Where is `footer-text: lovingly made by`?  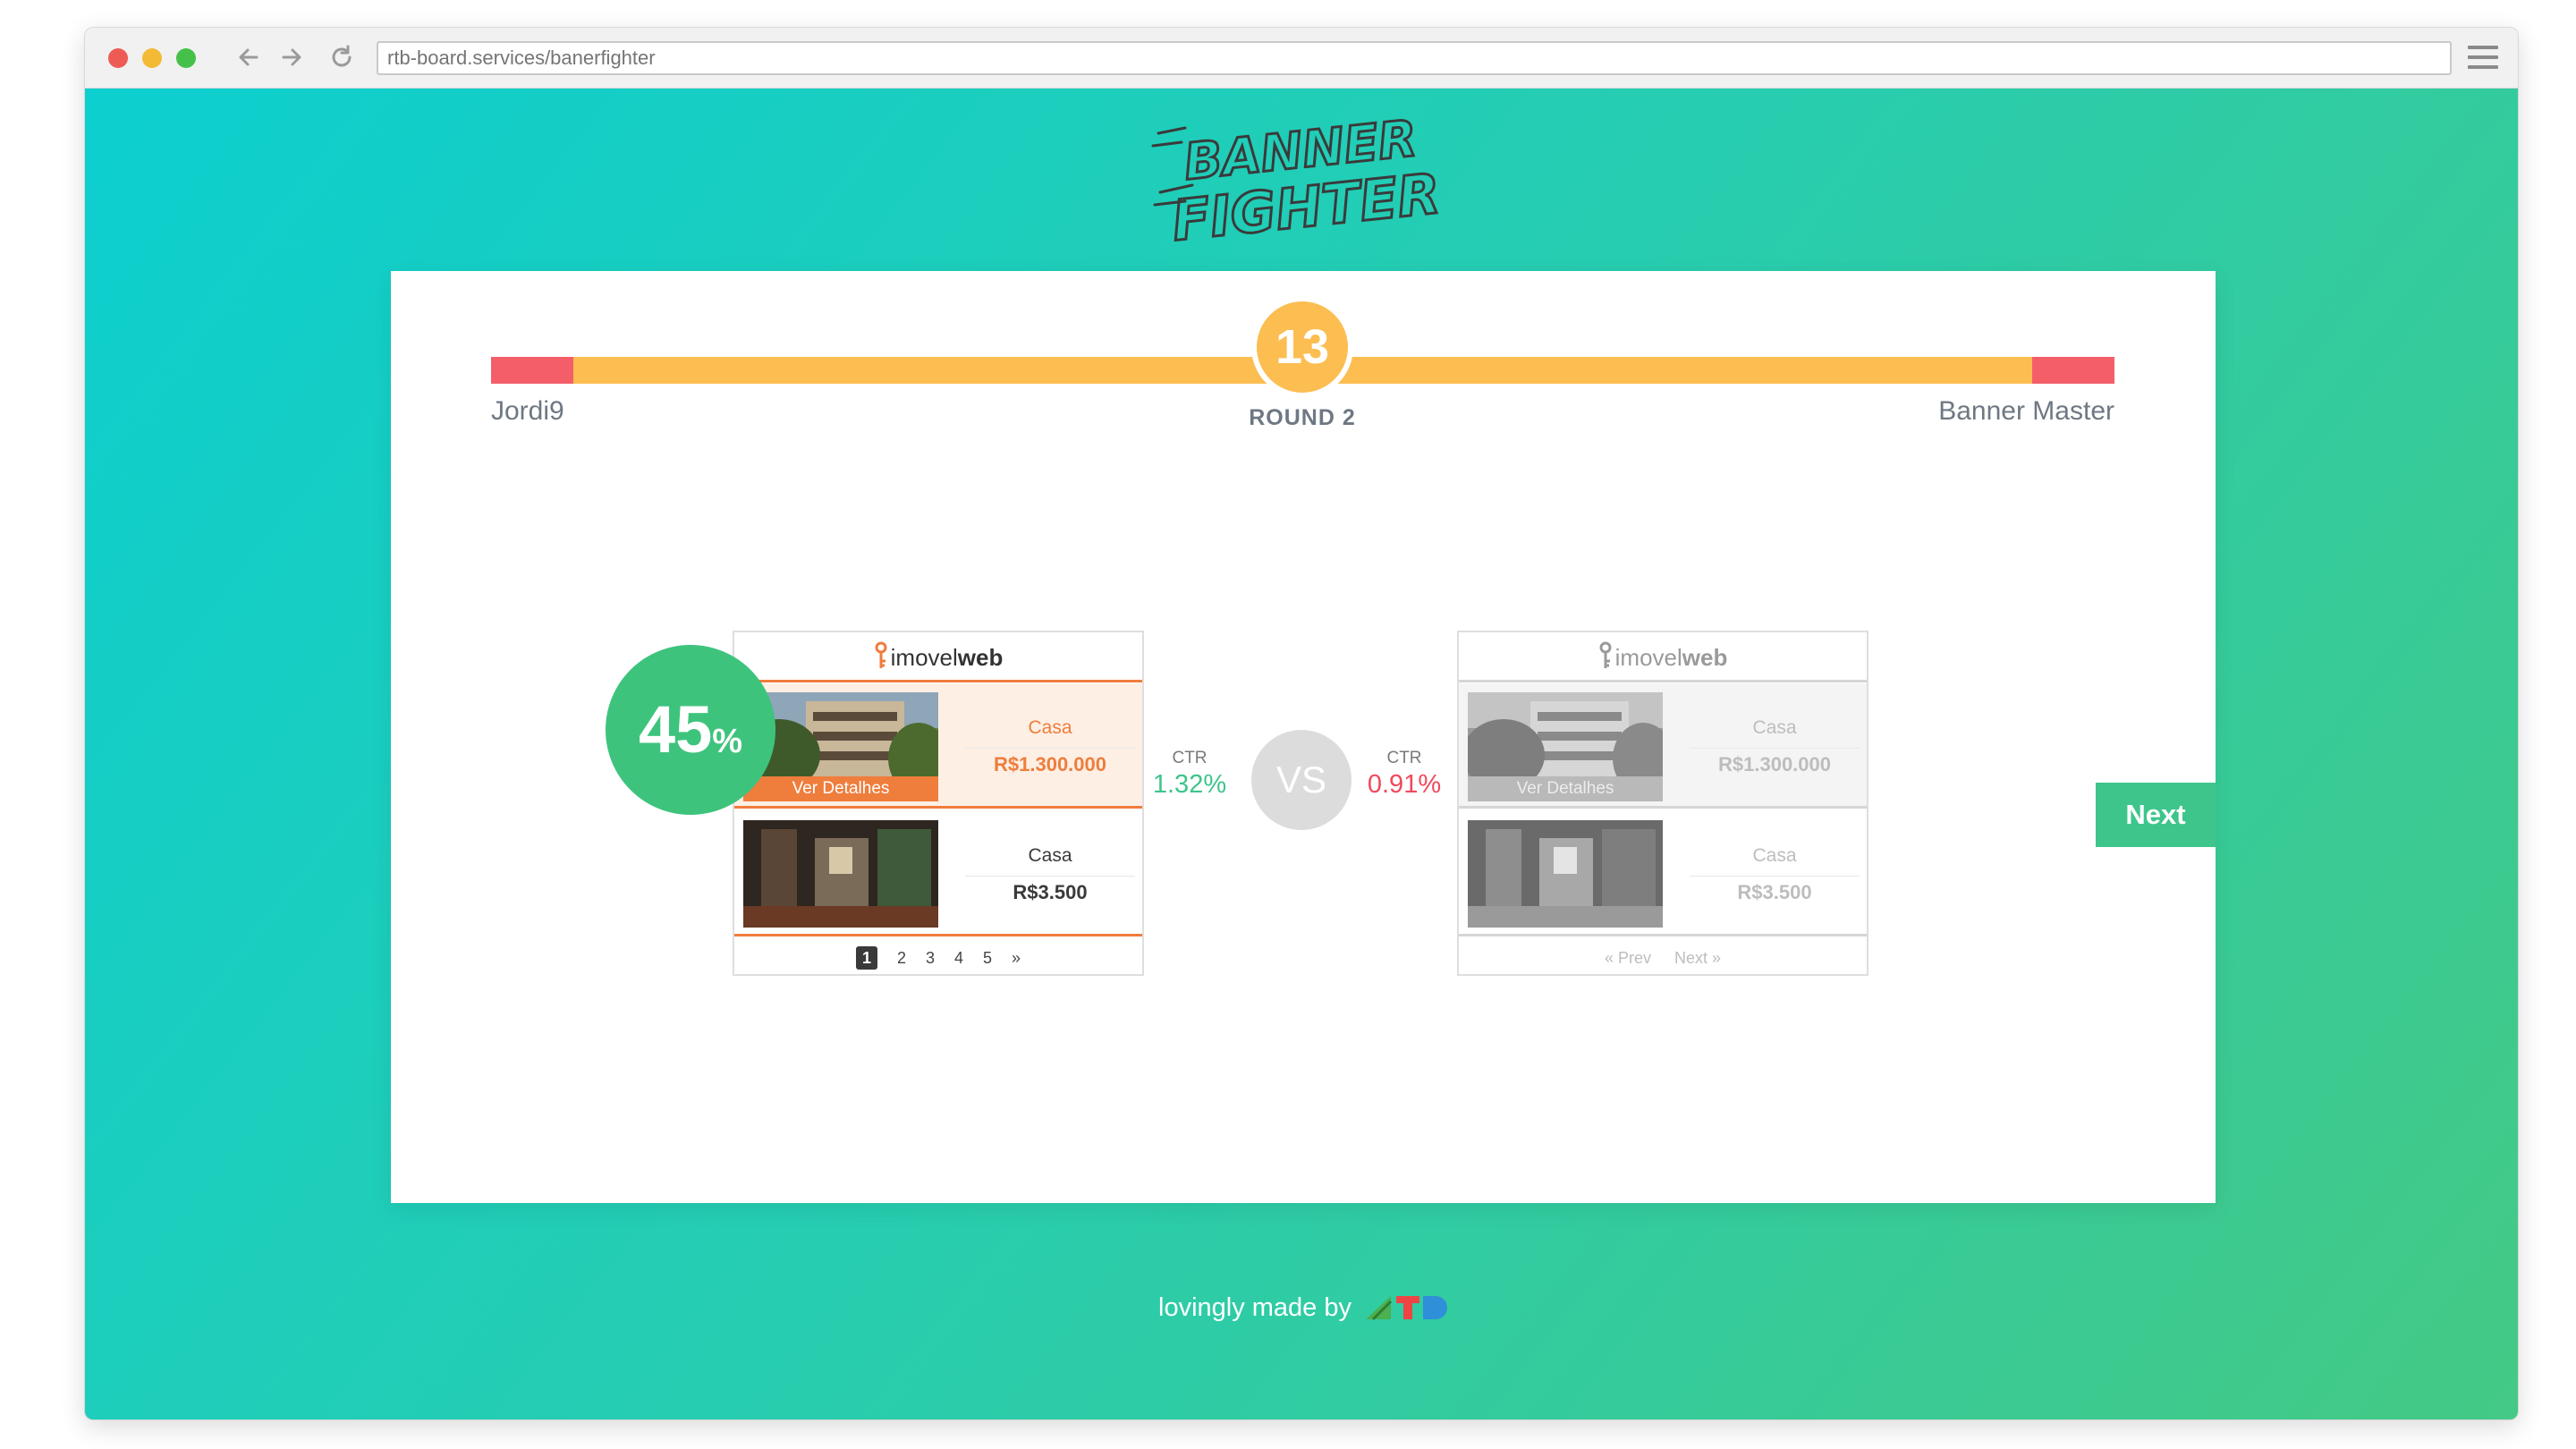
footer-text: lovingly made by is located at coordinates (1255, 1307).